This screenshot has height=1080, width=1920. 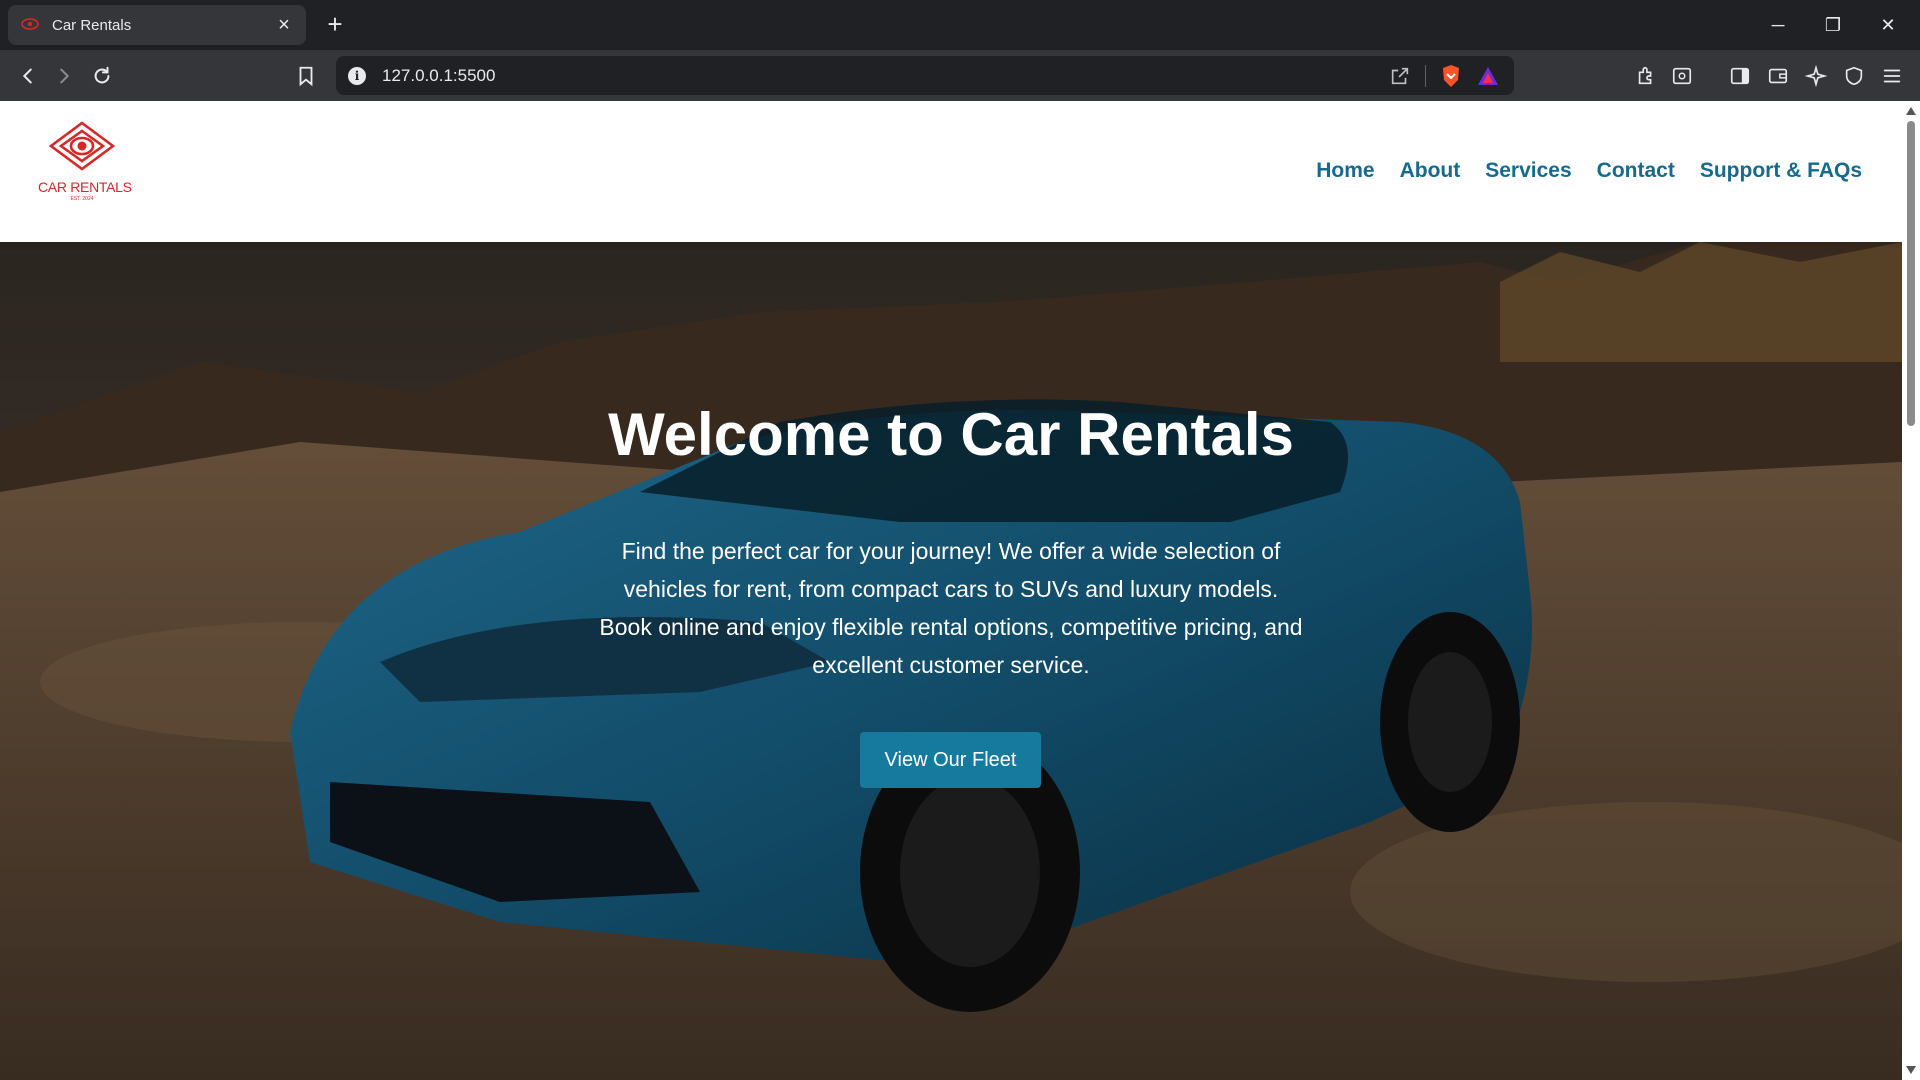 I want to click on puzzle-icon, so click(x=1645, y=75).